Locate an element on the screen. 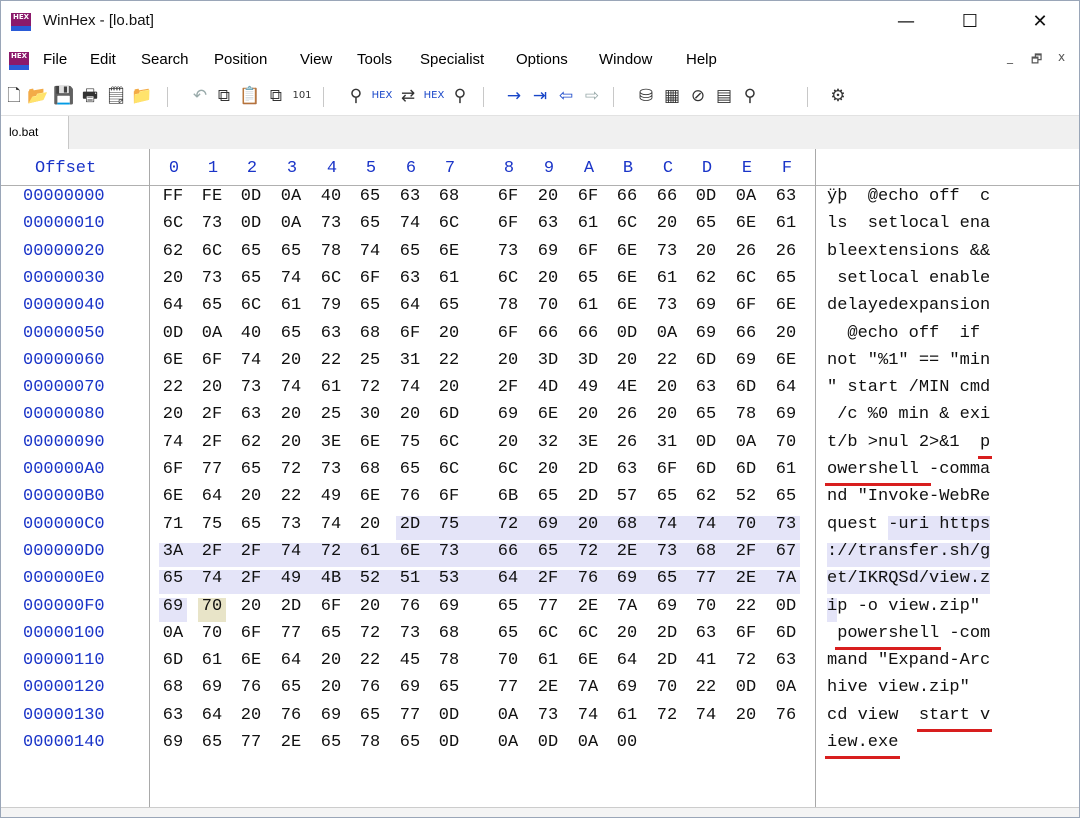  hex-byte: 6D is located at coordinates (706, 360).